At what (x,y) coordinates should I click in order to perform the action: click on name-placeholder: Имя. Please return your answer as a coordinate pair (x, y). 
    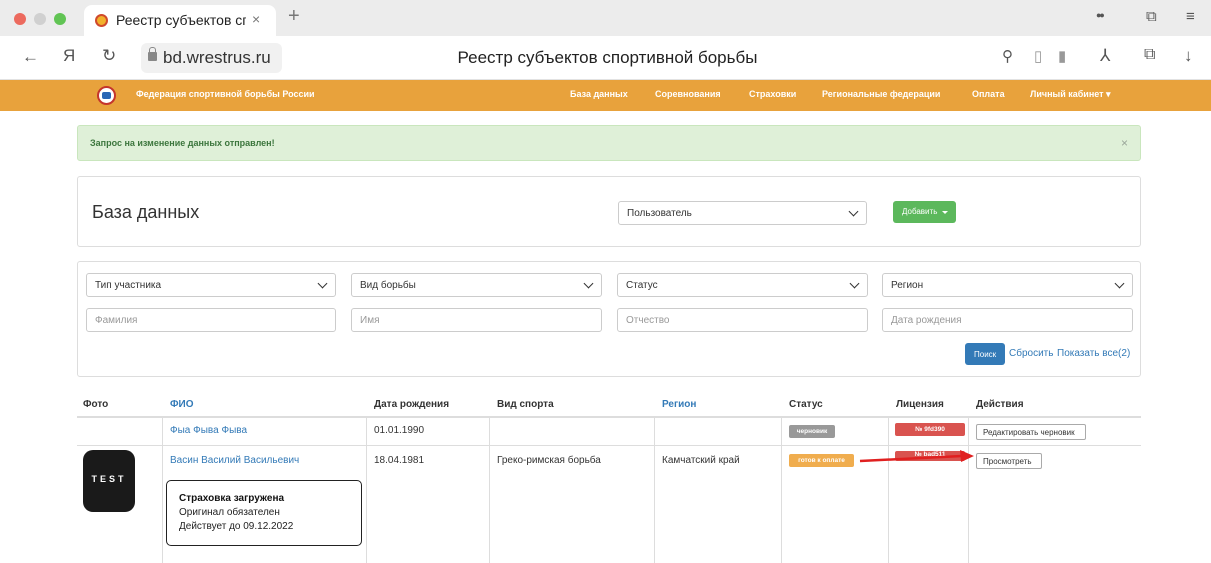
    Looking at the image, I should click on (370, 320).